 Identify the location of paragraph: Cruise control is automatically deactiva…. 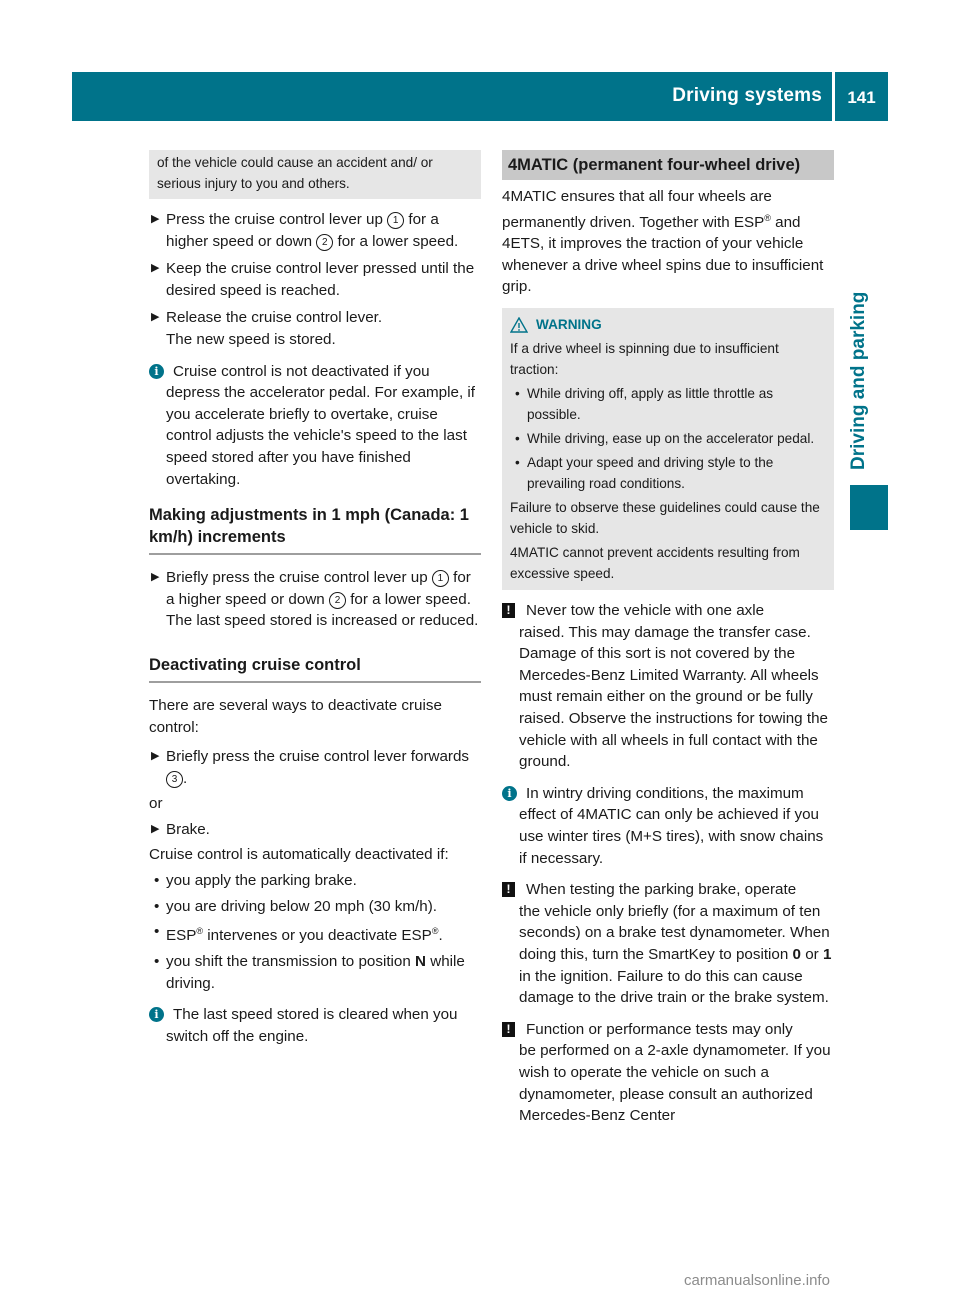
(299, 855).